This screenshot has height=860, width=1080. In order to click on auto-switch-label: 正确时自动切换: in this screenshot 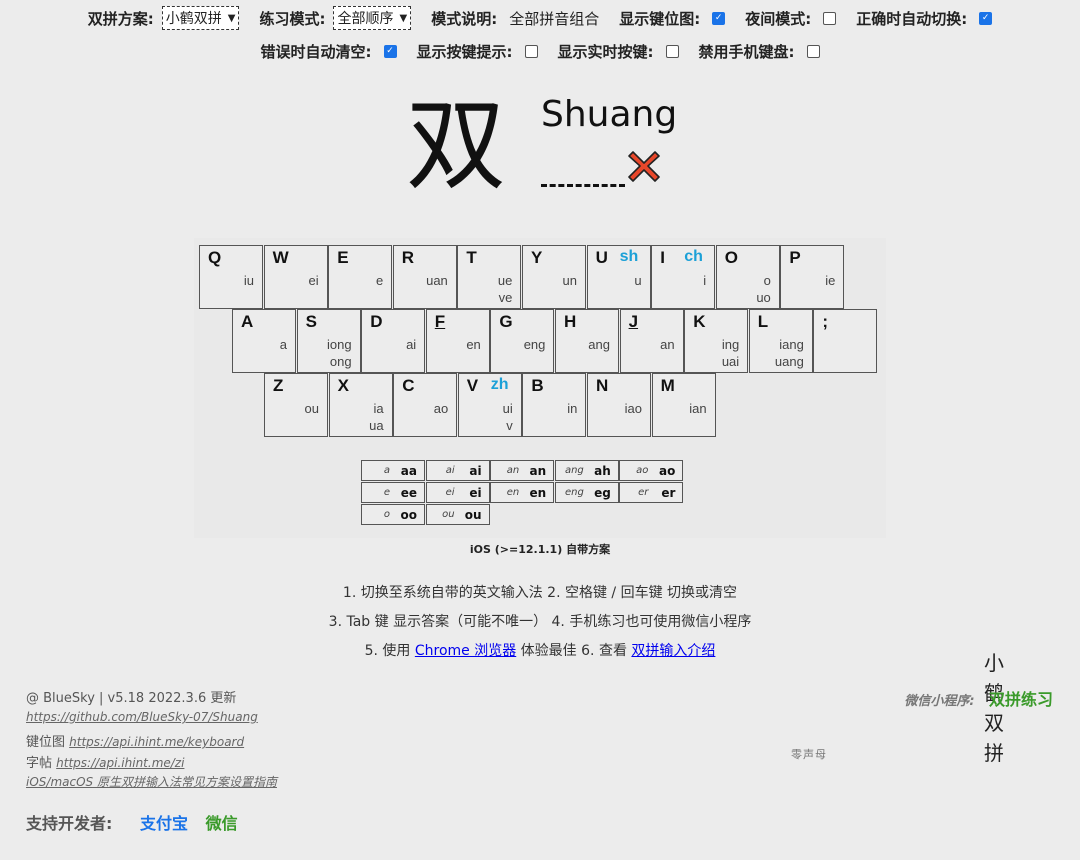, I will do `click(912, 18)`.